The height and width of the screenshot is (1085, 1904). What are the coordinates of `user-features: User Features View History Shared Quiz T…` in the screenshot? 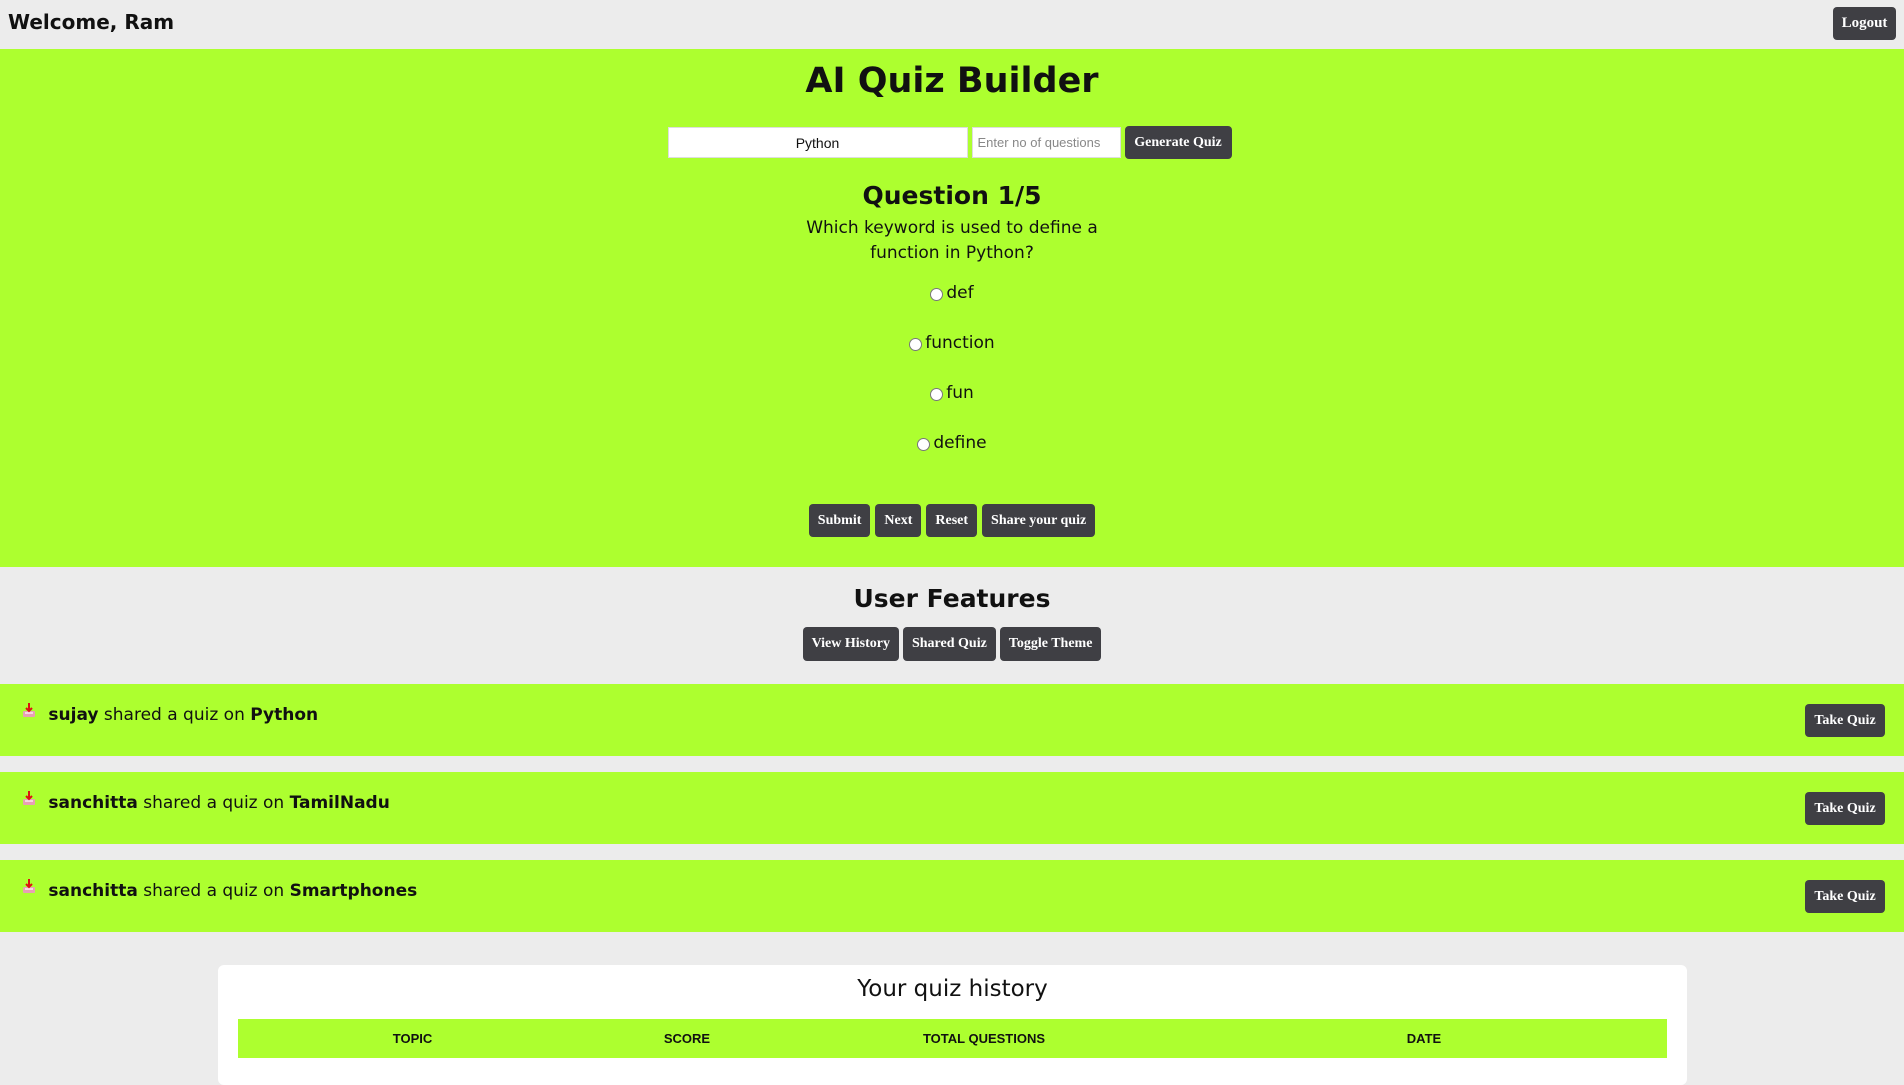 It's located at (952, 625).